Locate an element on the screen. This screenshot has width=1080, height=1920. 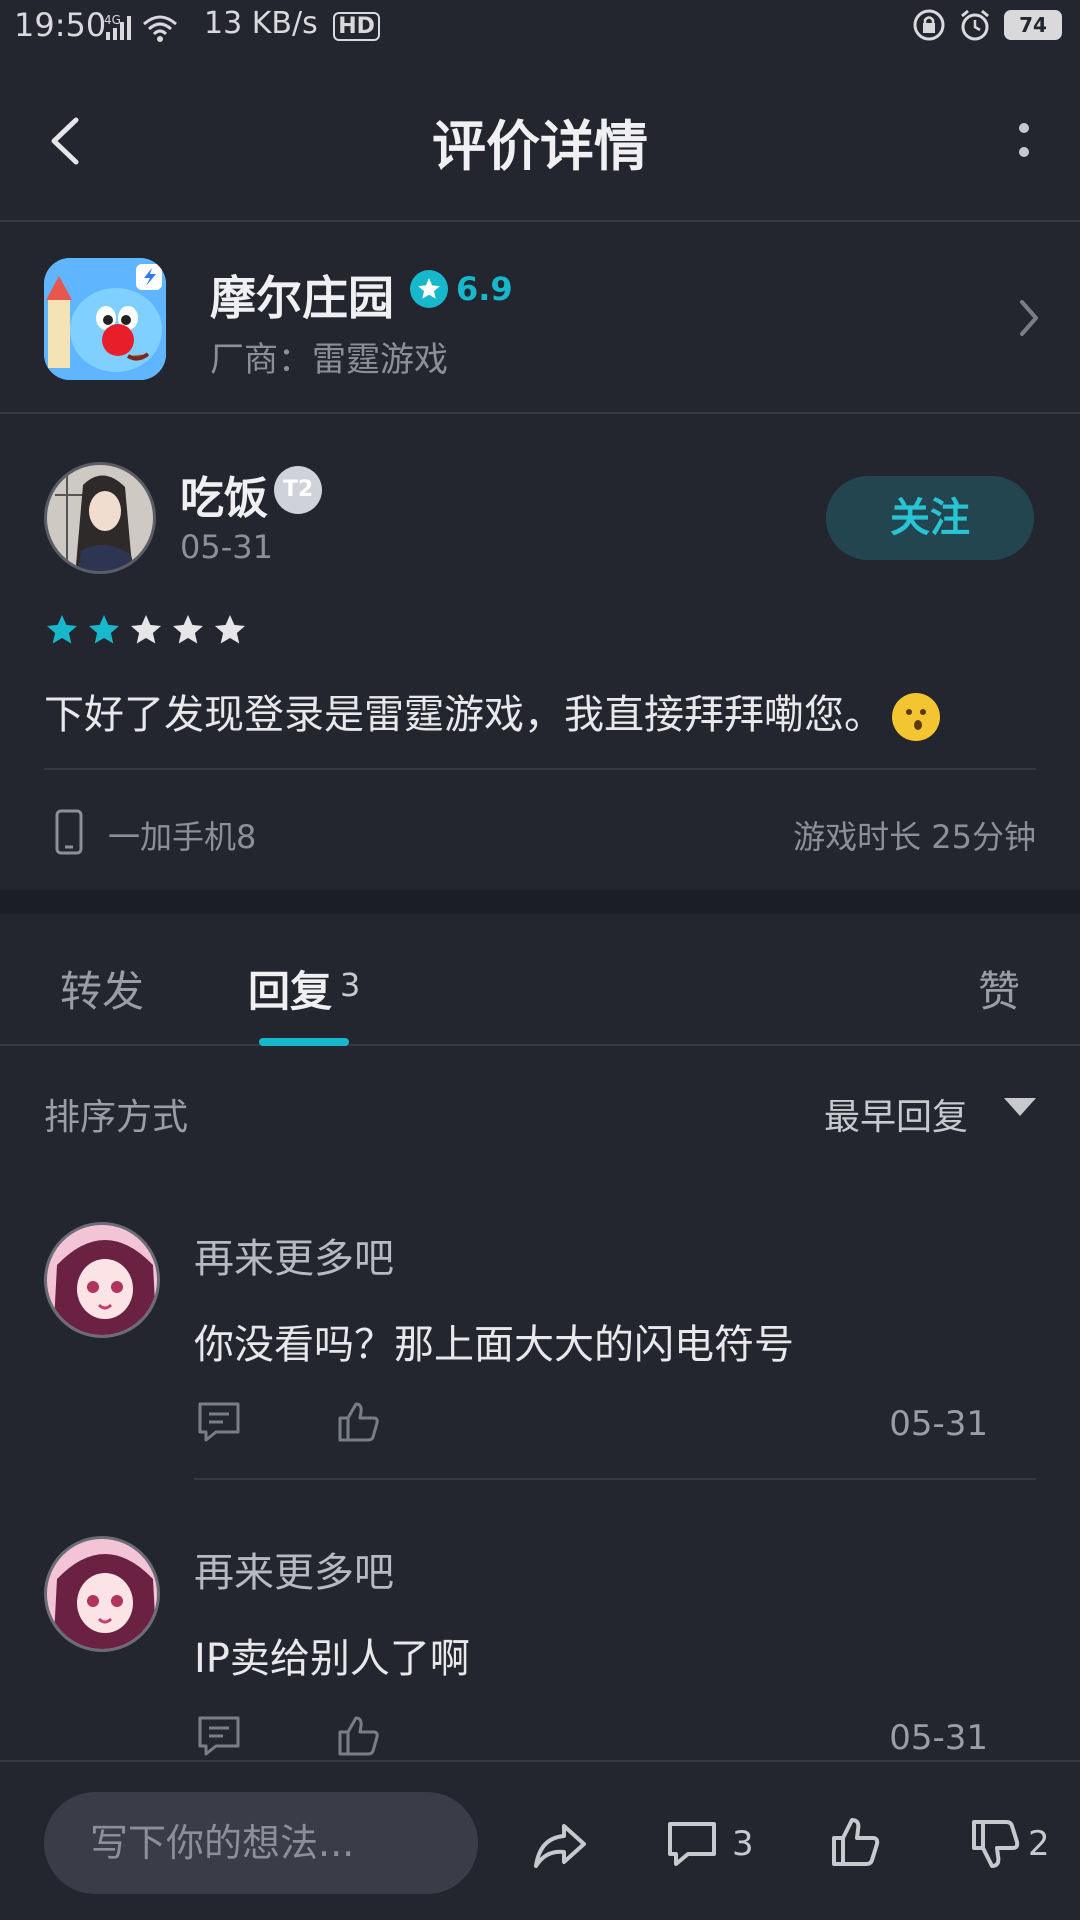
more-options-icon is located at coordinates (1024, 140).